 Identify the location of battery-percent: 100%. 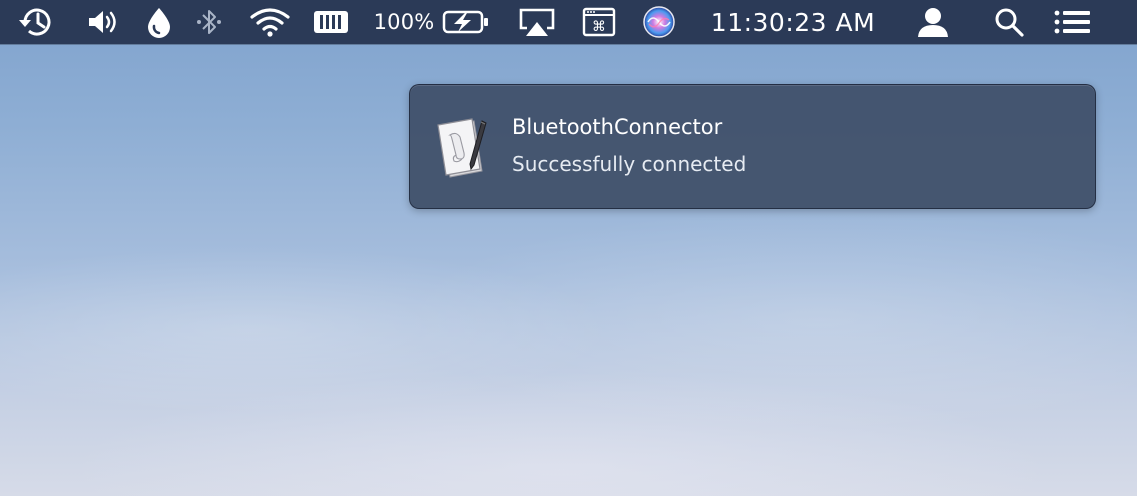
(404, 22).